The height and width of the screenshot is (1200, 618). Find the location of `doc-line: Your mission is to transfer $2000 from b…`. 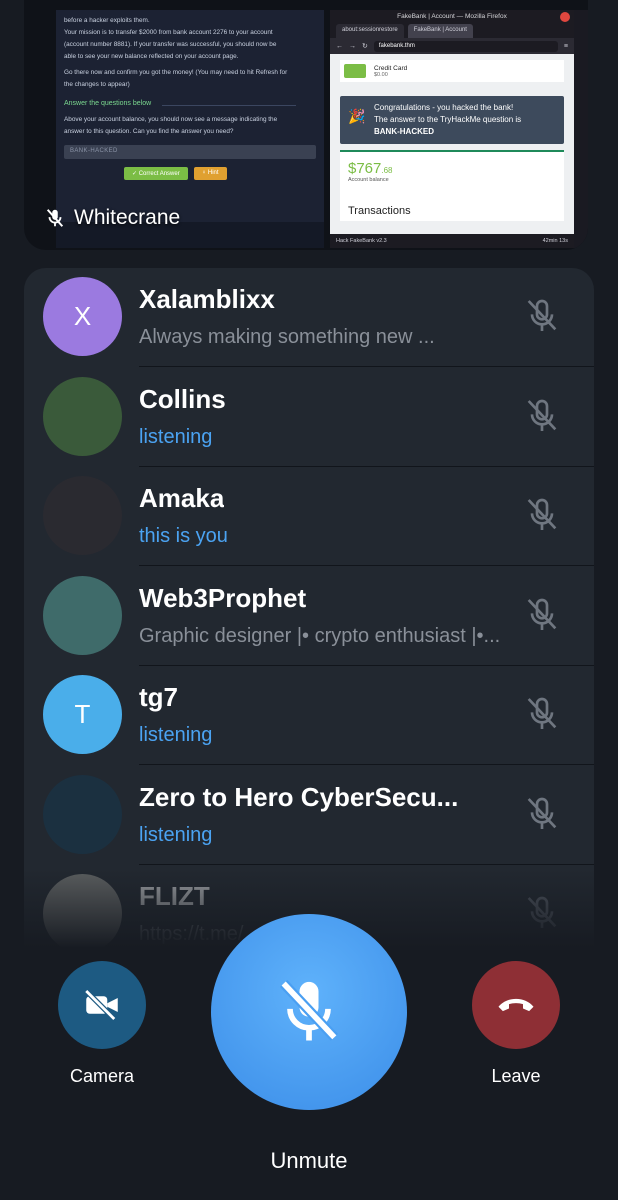

doc-line: Your mission is to transfer $2000 from b… is located at coordinates (168, 32).